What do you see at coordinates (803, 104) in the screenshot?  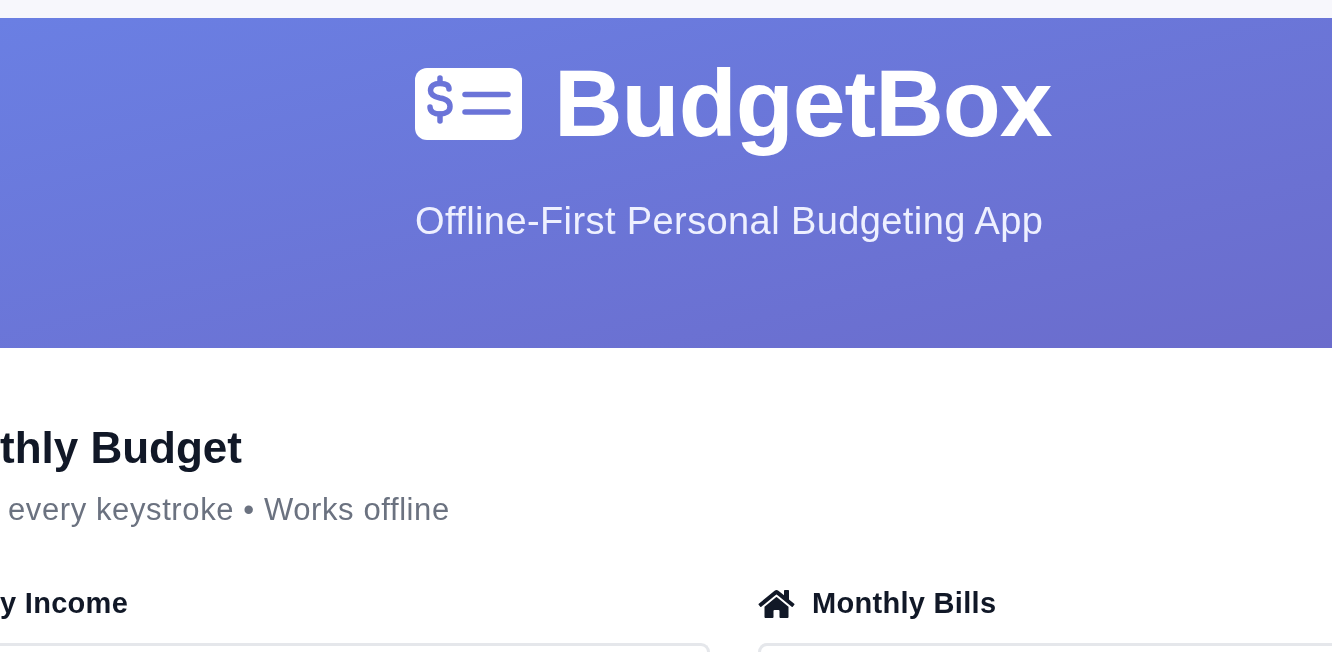 I see `app-title: BudgetBox` at bounding box center [803, 104].